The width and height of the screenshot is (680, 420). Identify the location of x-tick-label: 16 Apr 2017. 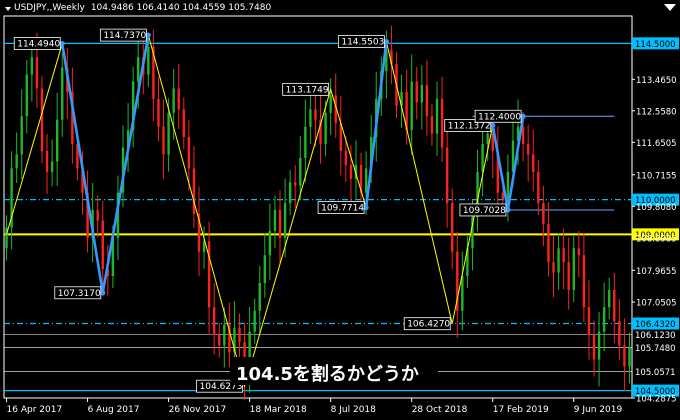
(35, 410).